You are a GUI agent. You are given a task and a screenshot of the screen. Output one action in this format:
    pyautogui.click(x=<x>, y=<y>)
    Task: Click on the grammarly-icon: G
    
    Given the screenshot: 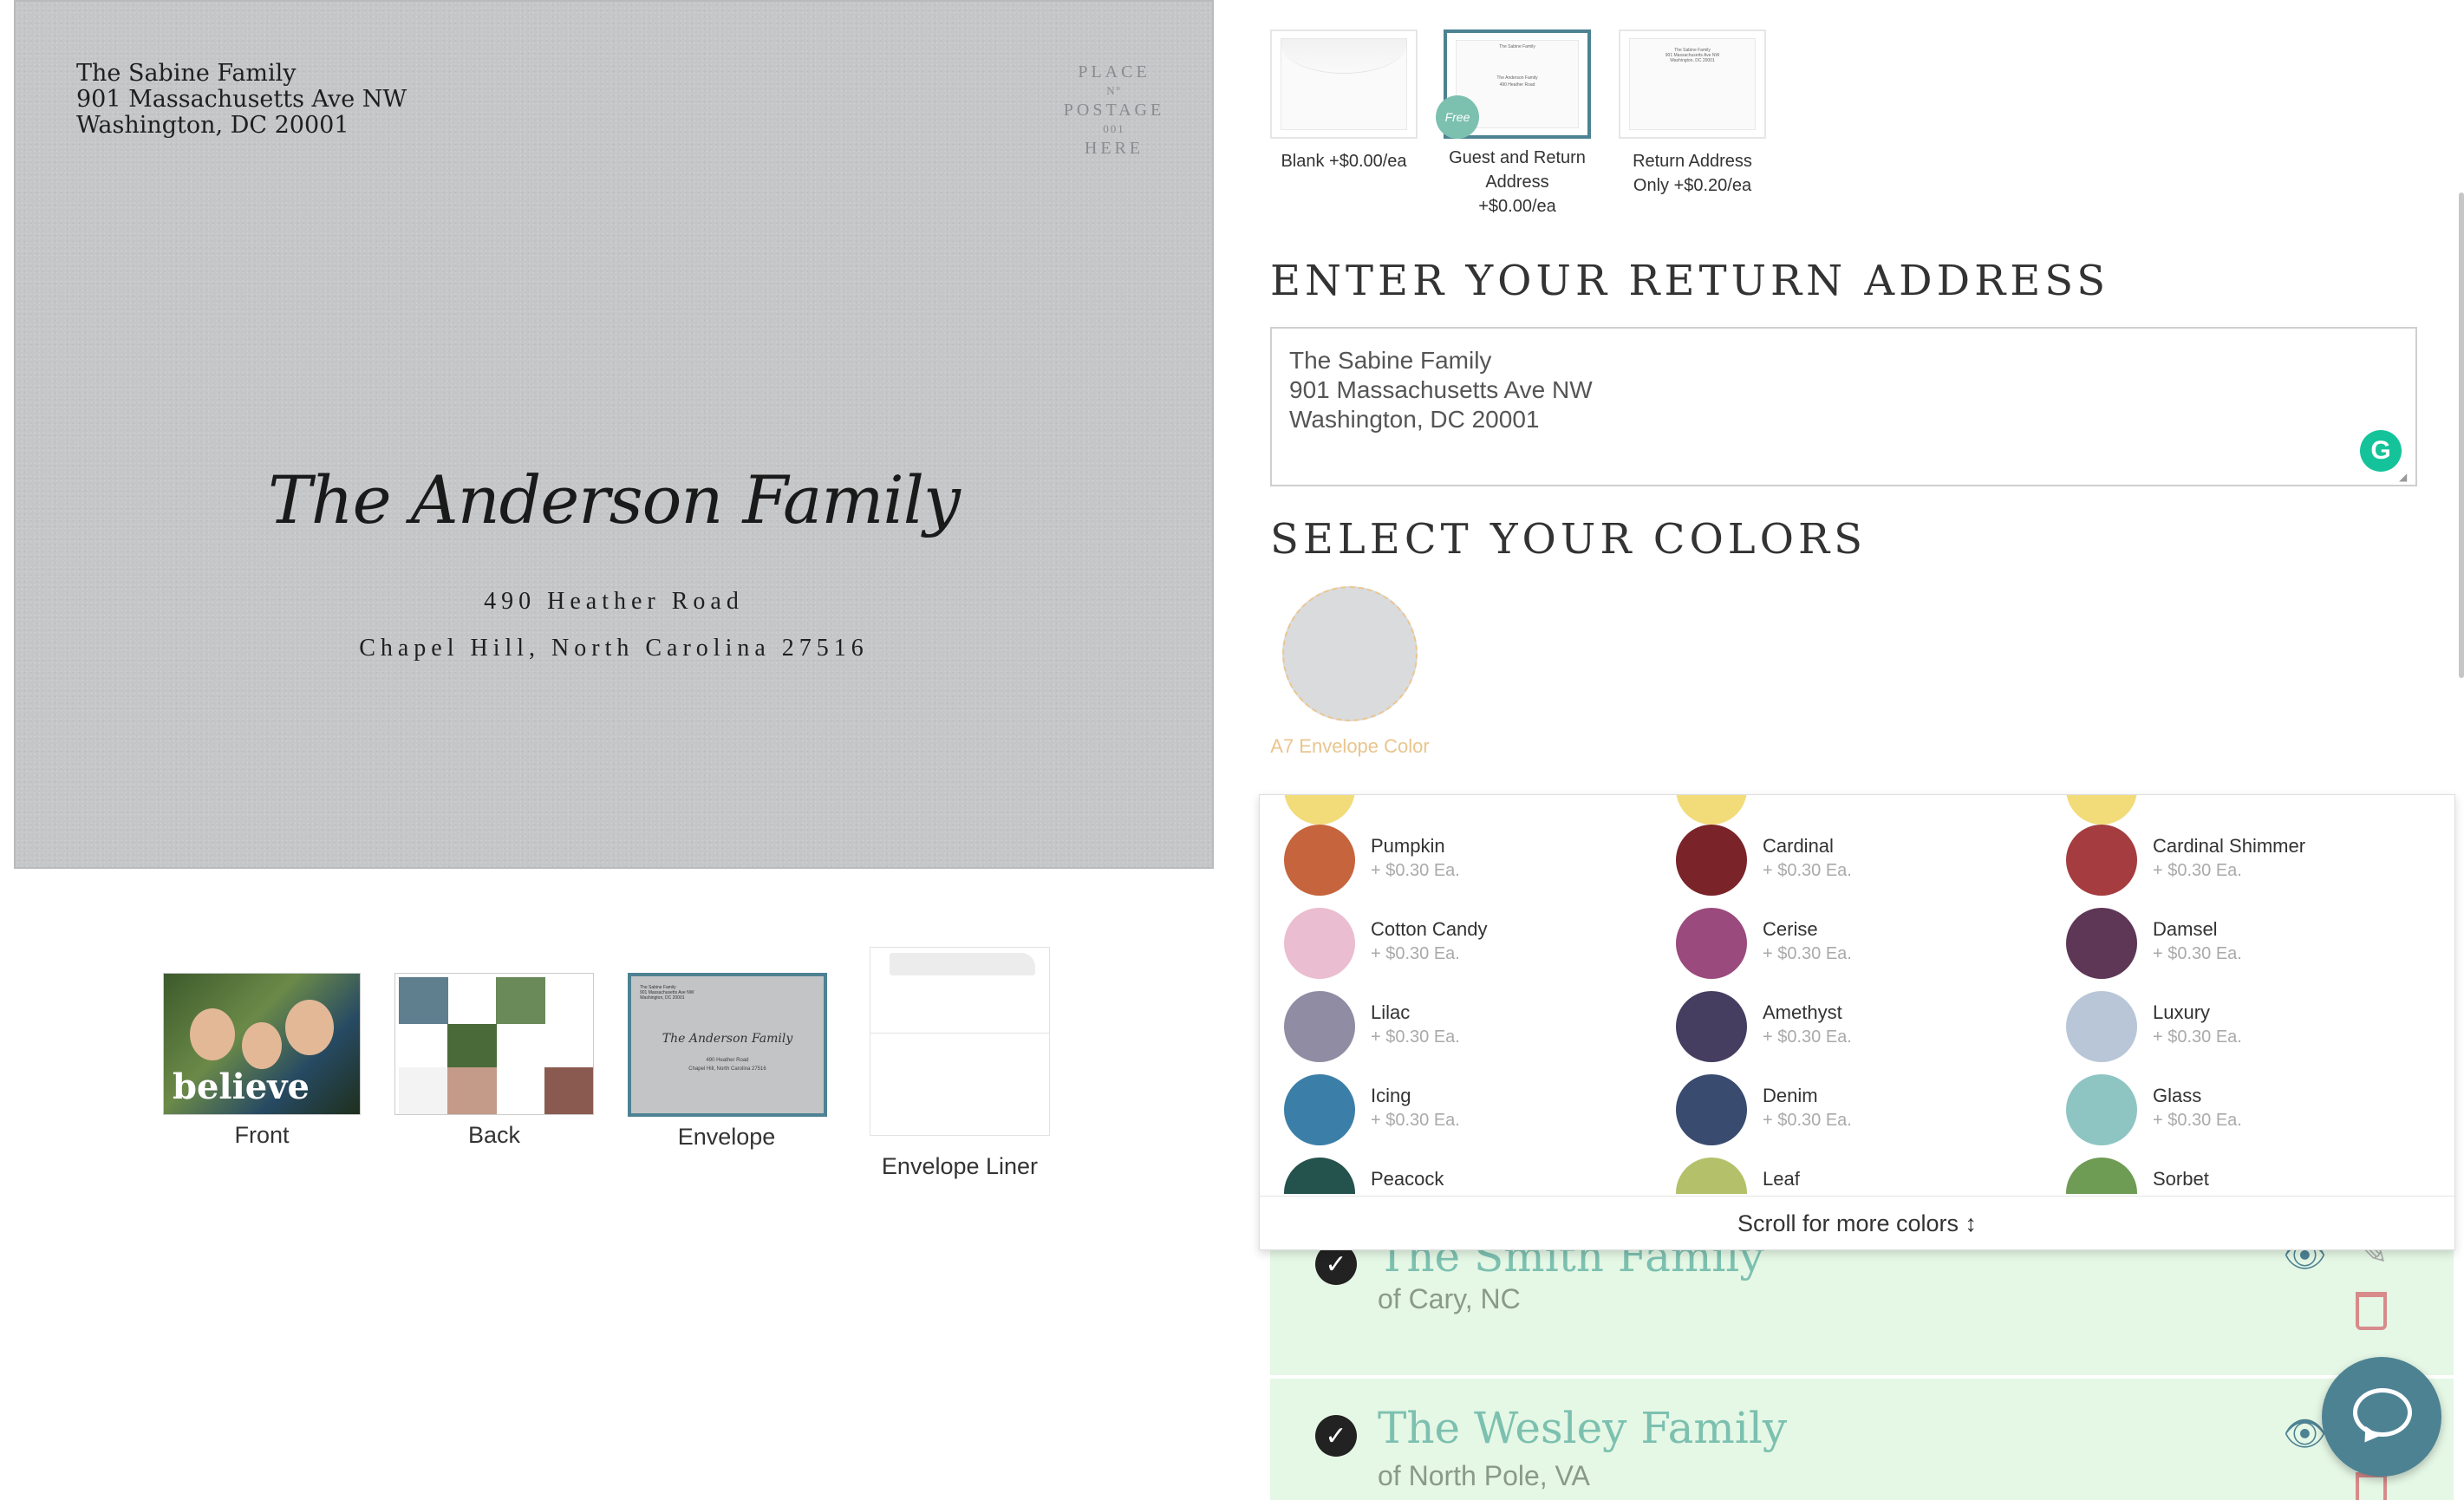 What is the action you would take?
    pyautogui.click(x=2381, y=451)
    